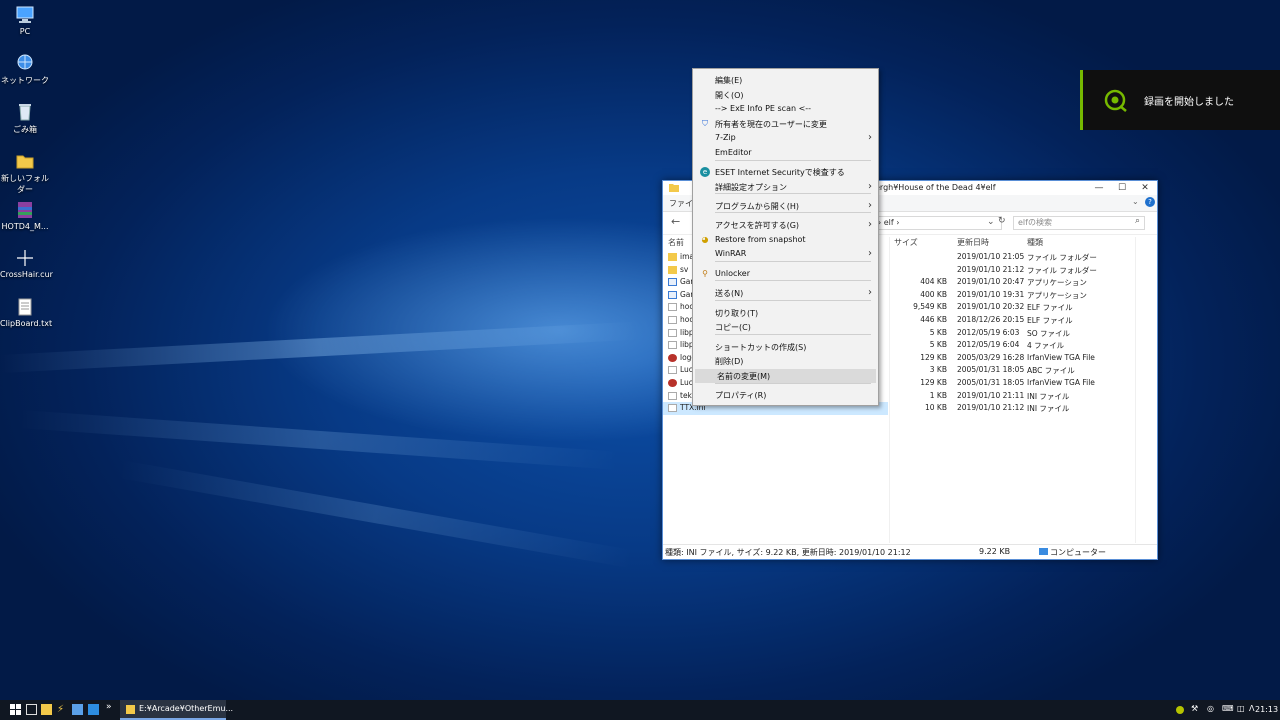  I want to click on grid-app-icon, so click(77, 709).